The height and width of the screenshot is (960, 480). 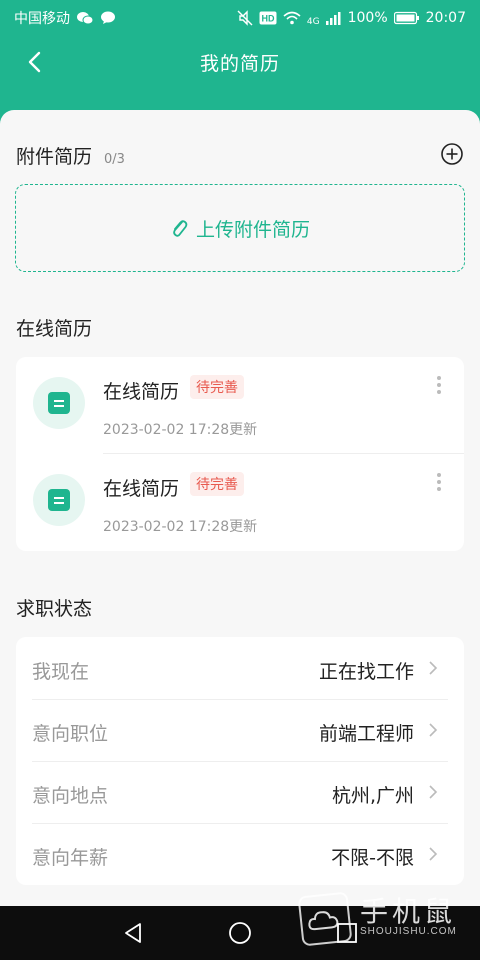 I want to click on chevron-left-icon, so click(x=34, y=62).